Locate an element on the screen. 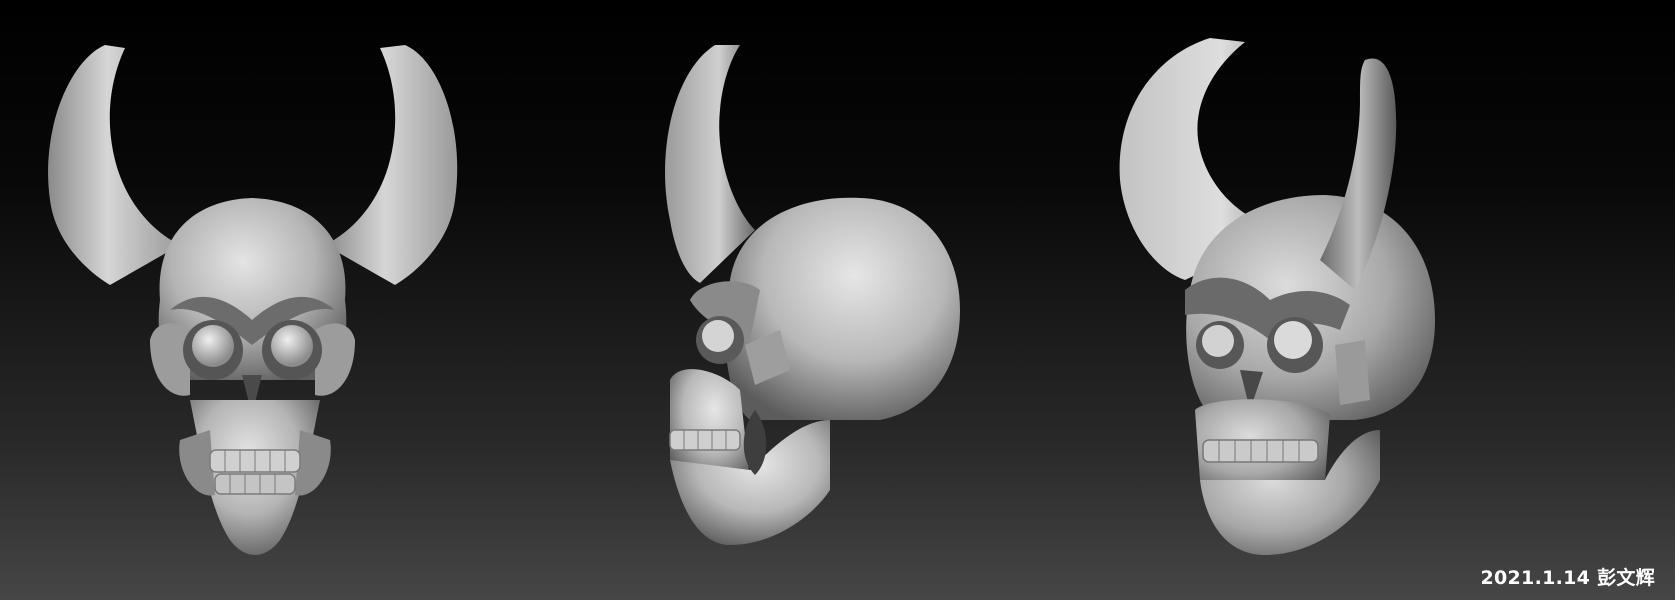 Image resolution: width=1675 pixels, height=600 pixels. horned-skull-side-icon is located at coordinates (812, 295).